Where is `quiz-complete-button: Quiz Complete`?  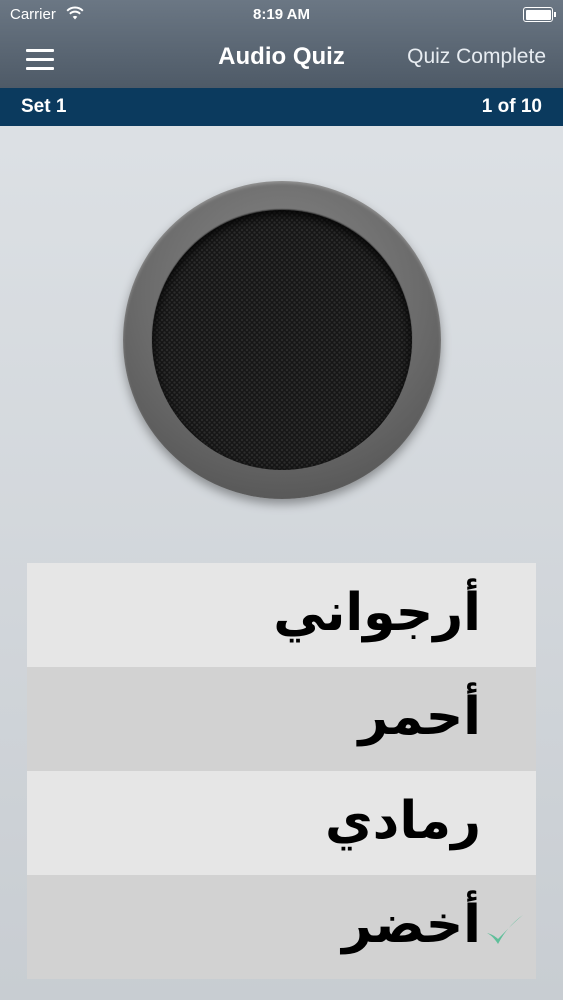
quiz-complete-button: Quiz Complete is located at coordinates (476, 57).